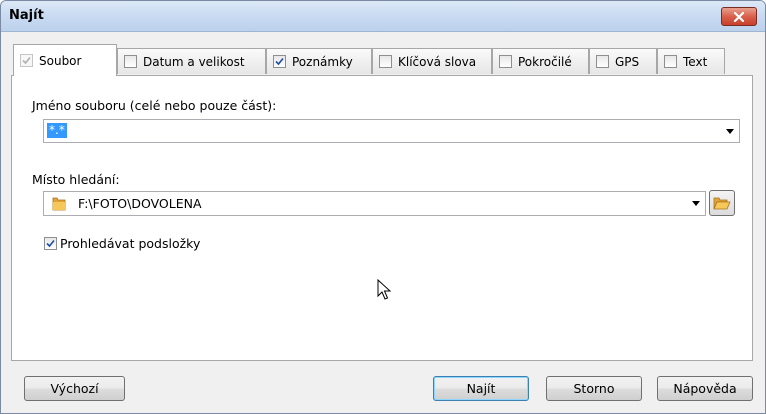 This screenshot has width=766, height=414. I want to click on tab-soubor: Soubor, so click(65, 60).